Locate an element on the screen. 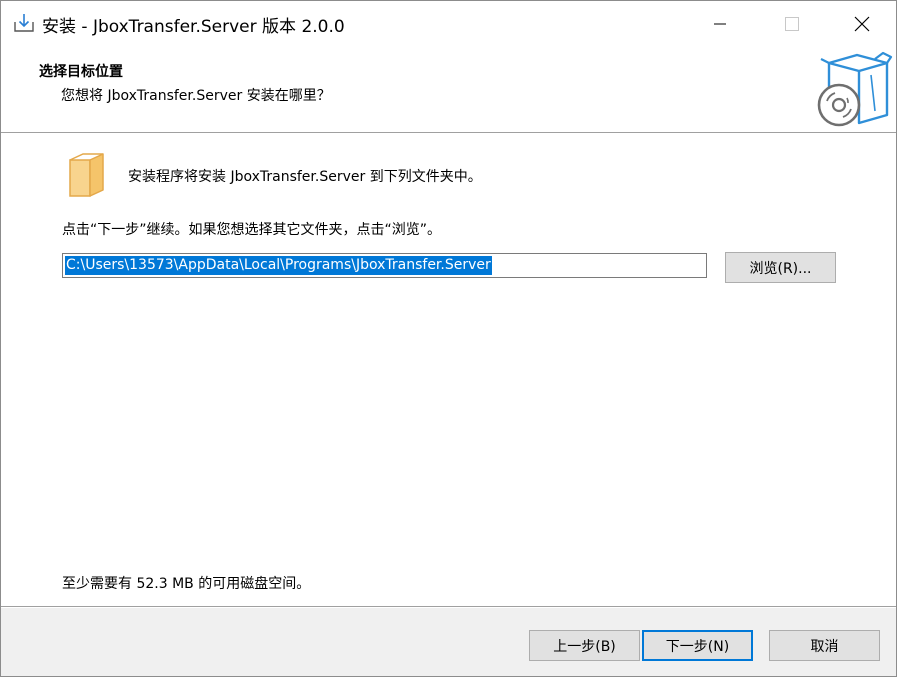  next-button: 下一步(N) is located at coordinates (697, 645).